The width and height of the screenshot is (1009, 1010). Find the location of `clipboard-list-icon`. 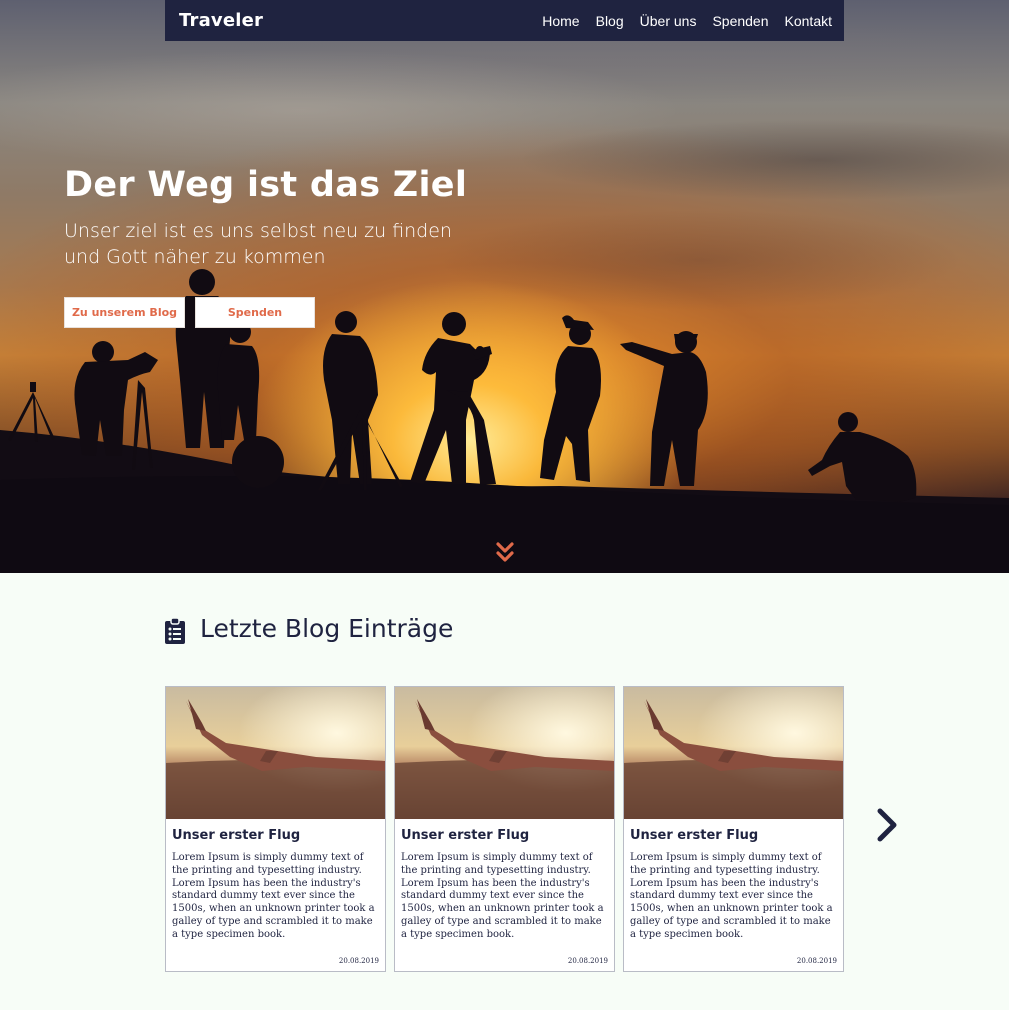

clipboard-list-icon is located at coordinates (175, 631).